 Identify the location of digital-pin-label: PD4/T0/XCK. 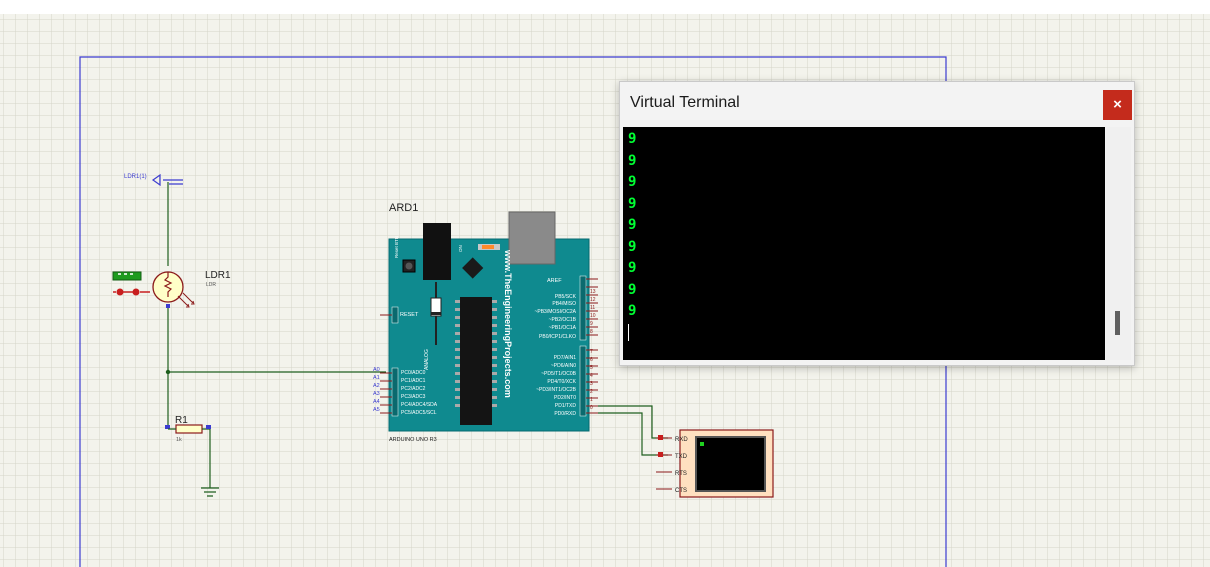
(561, 382).